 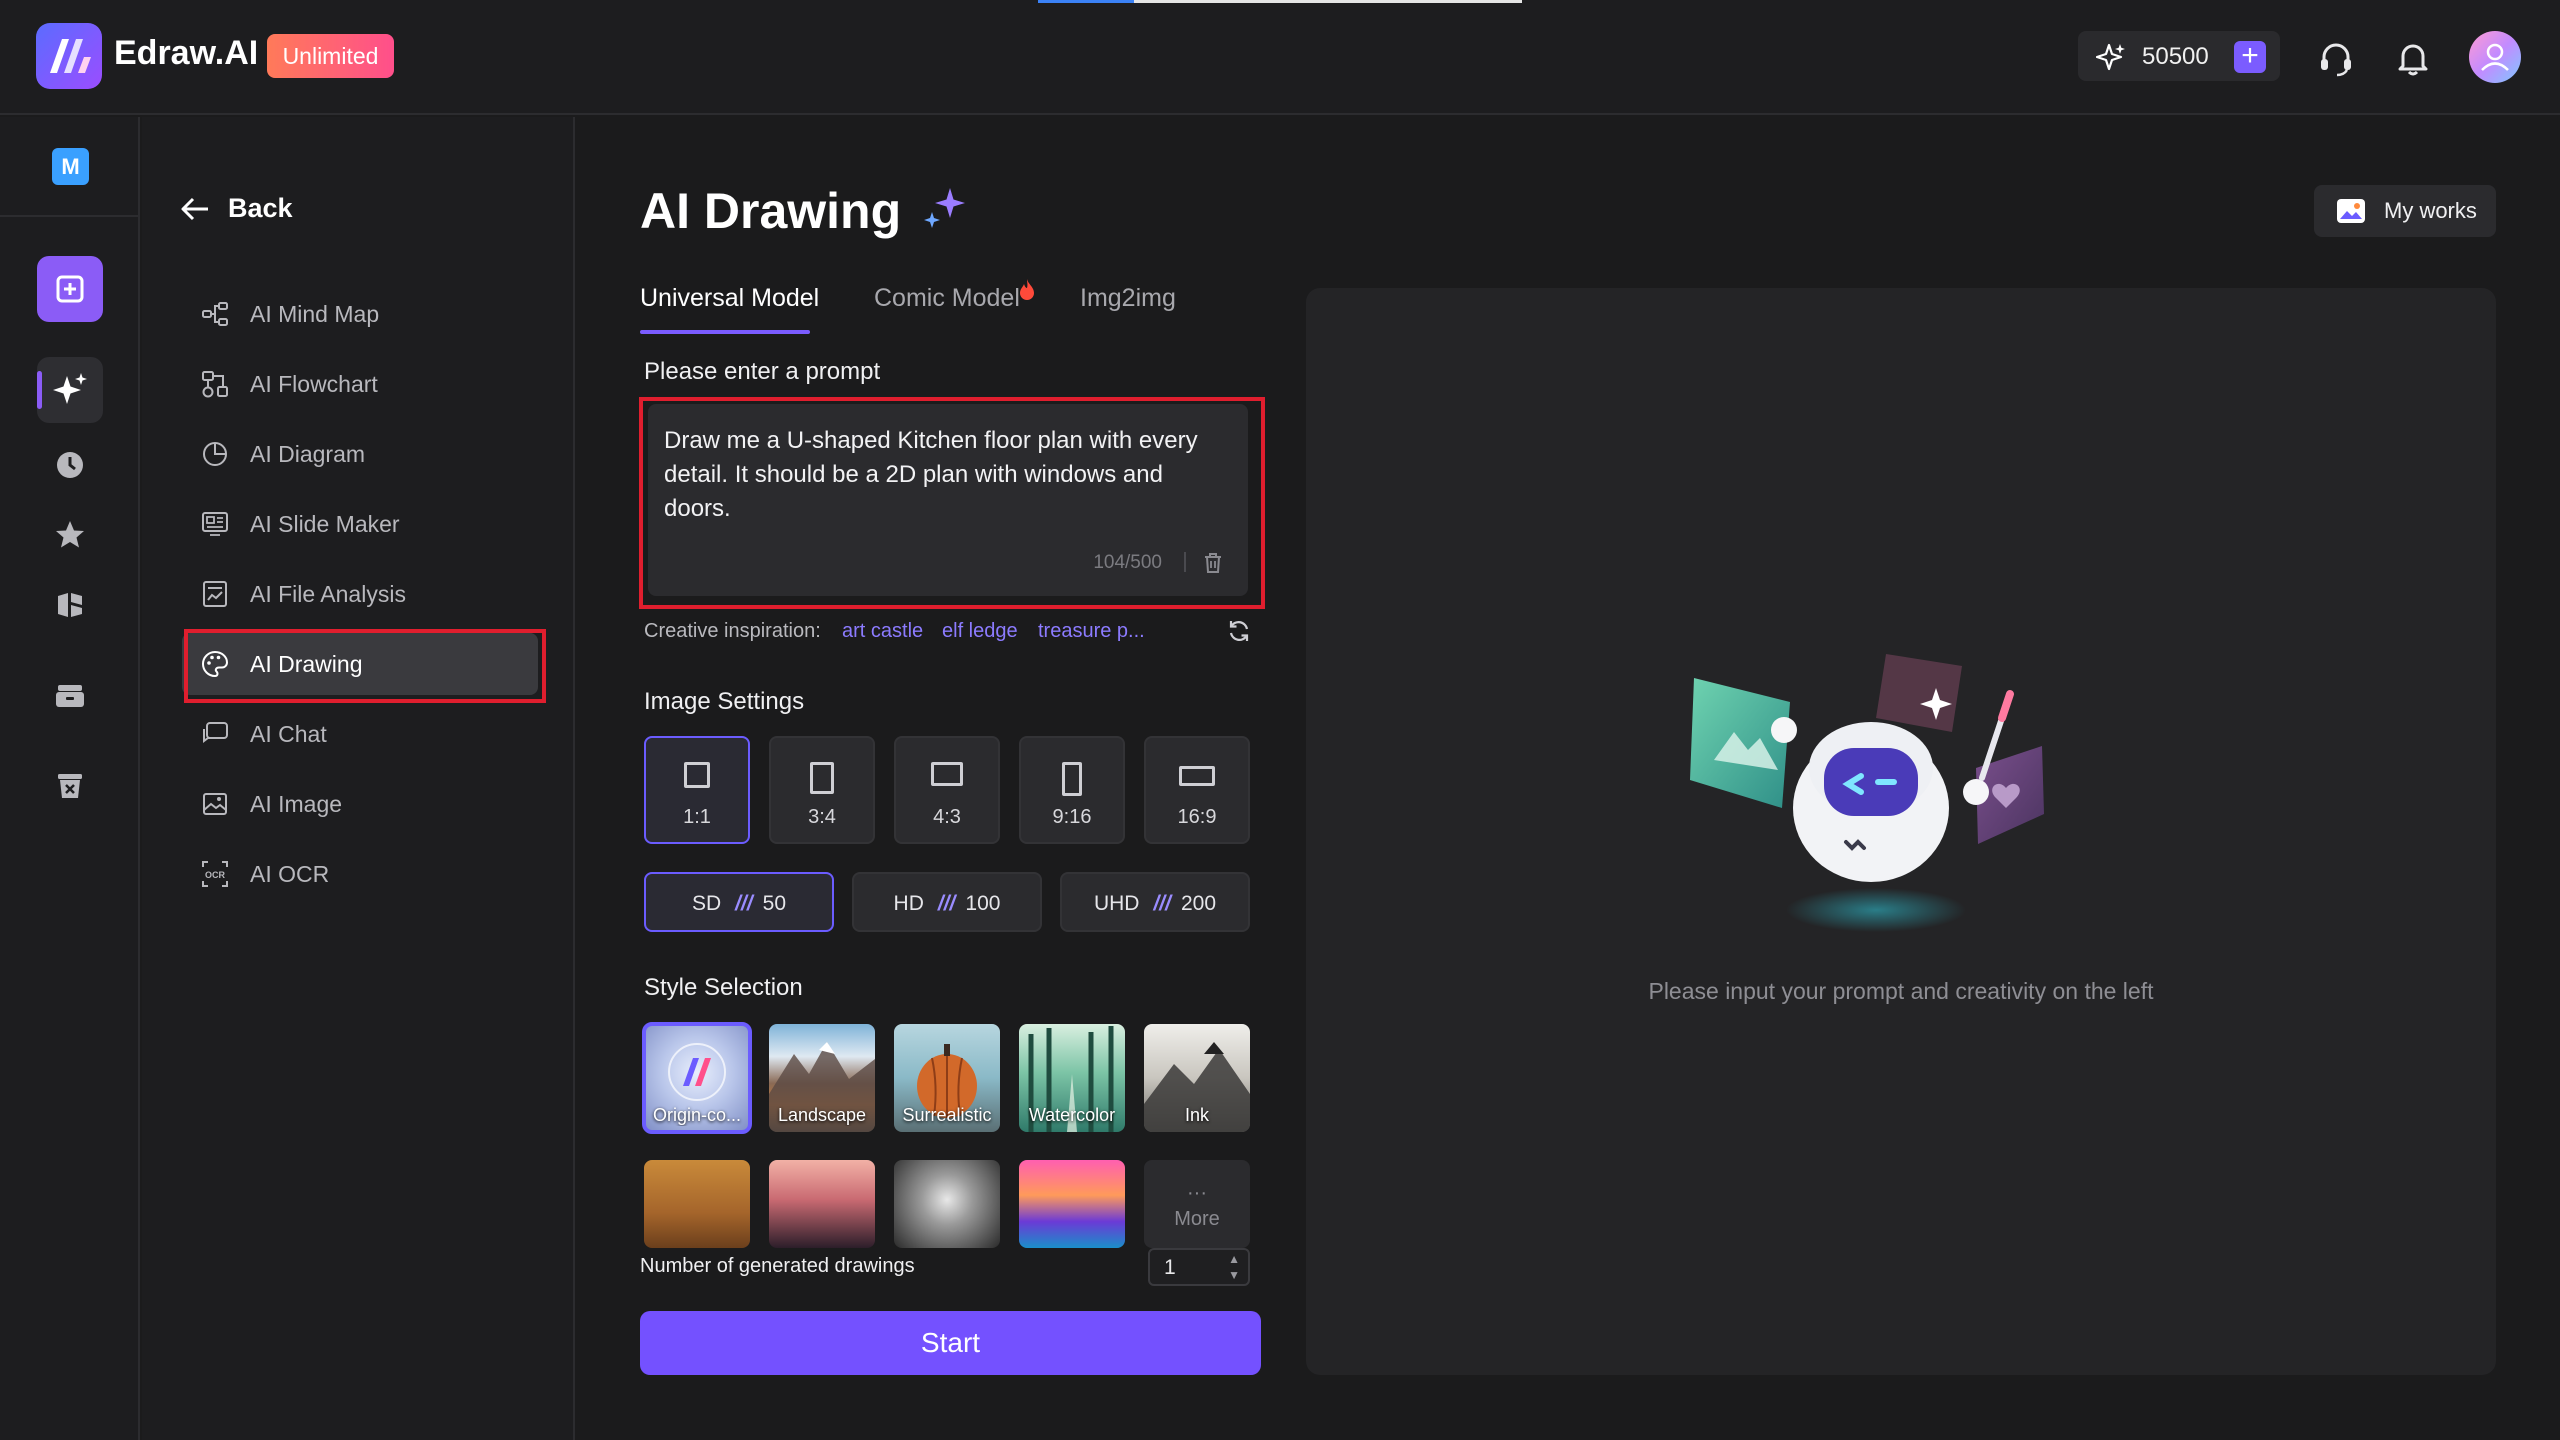 I want to click on star-icon, so click(x=70, y=535).